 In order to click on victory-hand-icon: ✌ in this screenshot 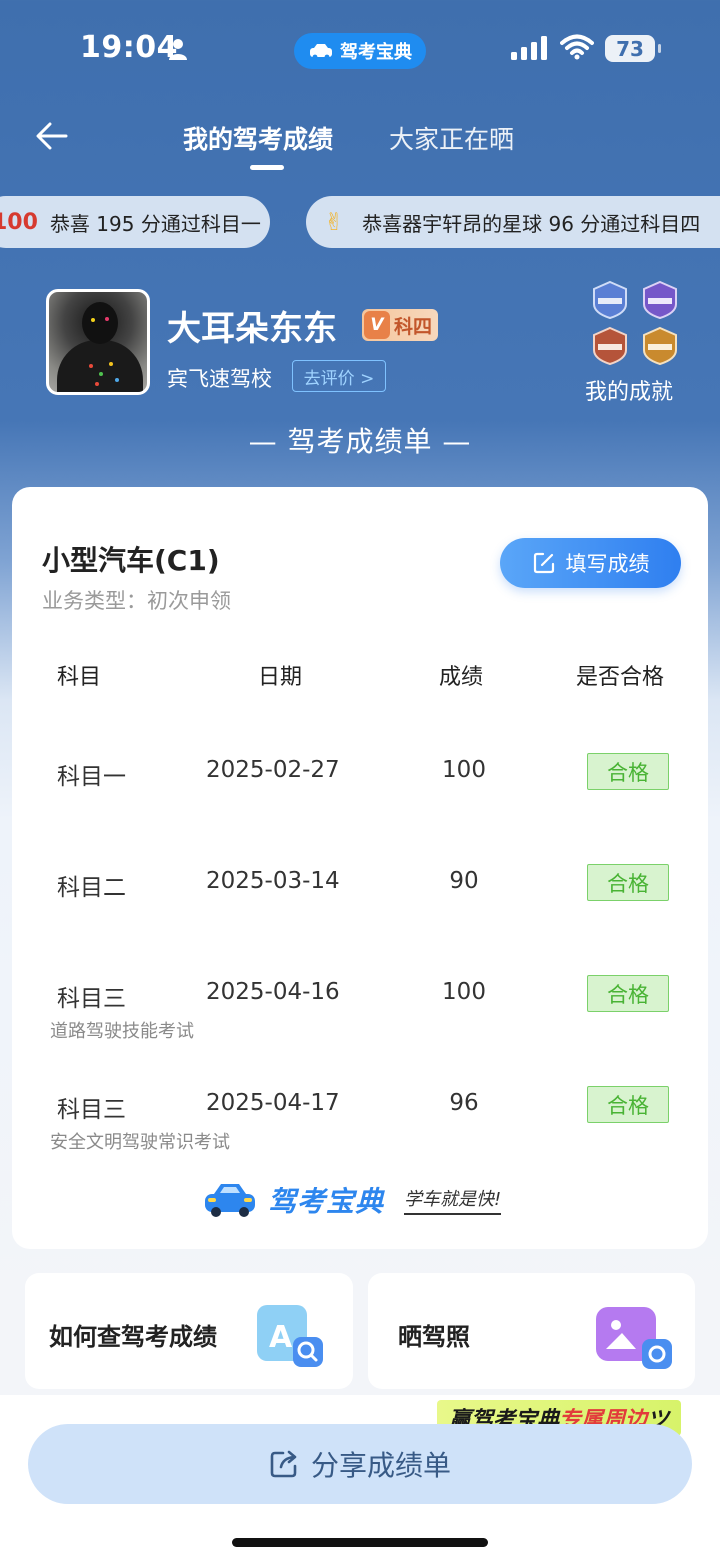, I will do `click(334, 222)`.